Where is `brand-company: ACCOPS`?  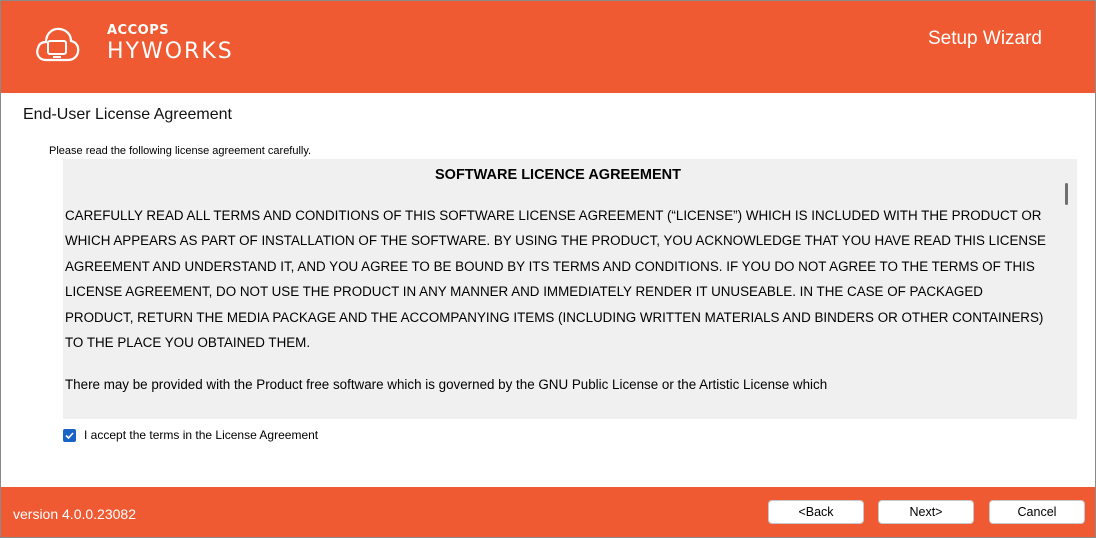
brand-company: ACCOPS is located at coordinates (138, 30).